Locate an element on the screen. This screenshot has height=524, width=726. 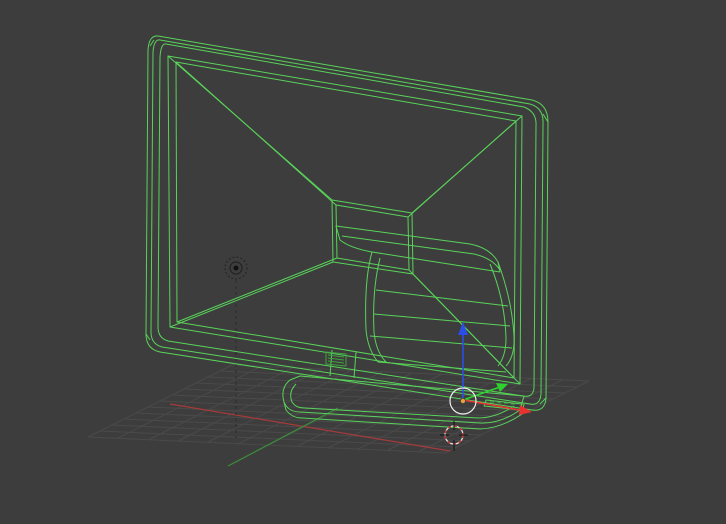
object-origin-icon is located at coordinates (462, 400).